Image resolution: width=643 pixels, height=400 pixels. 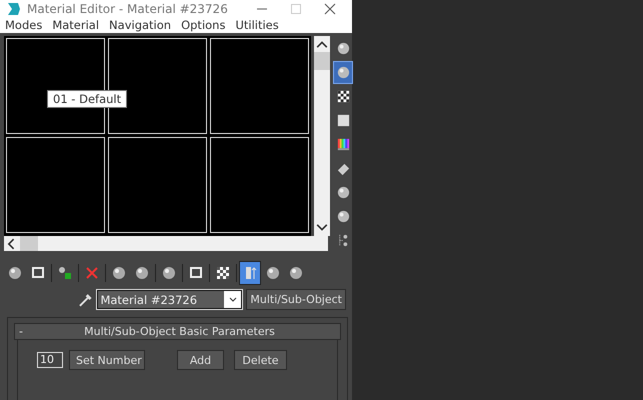 What do you see at coordinates (296, 299) in the screenshot?
I see `material-type-button: Multi/Sub-Object` at bounding box center [296, 299].